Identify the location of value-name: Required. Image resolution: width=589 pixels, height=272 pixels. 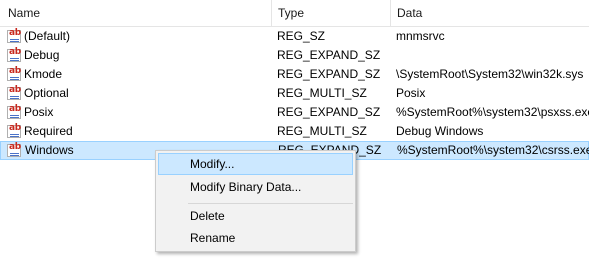
(48, 131).